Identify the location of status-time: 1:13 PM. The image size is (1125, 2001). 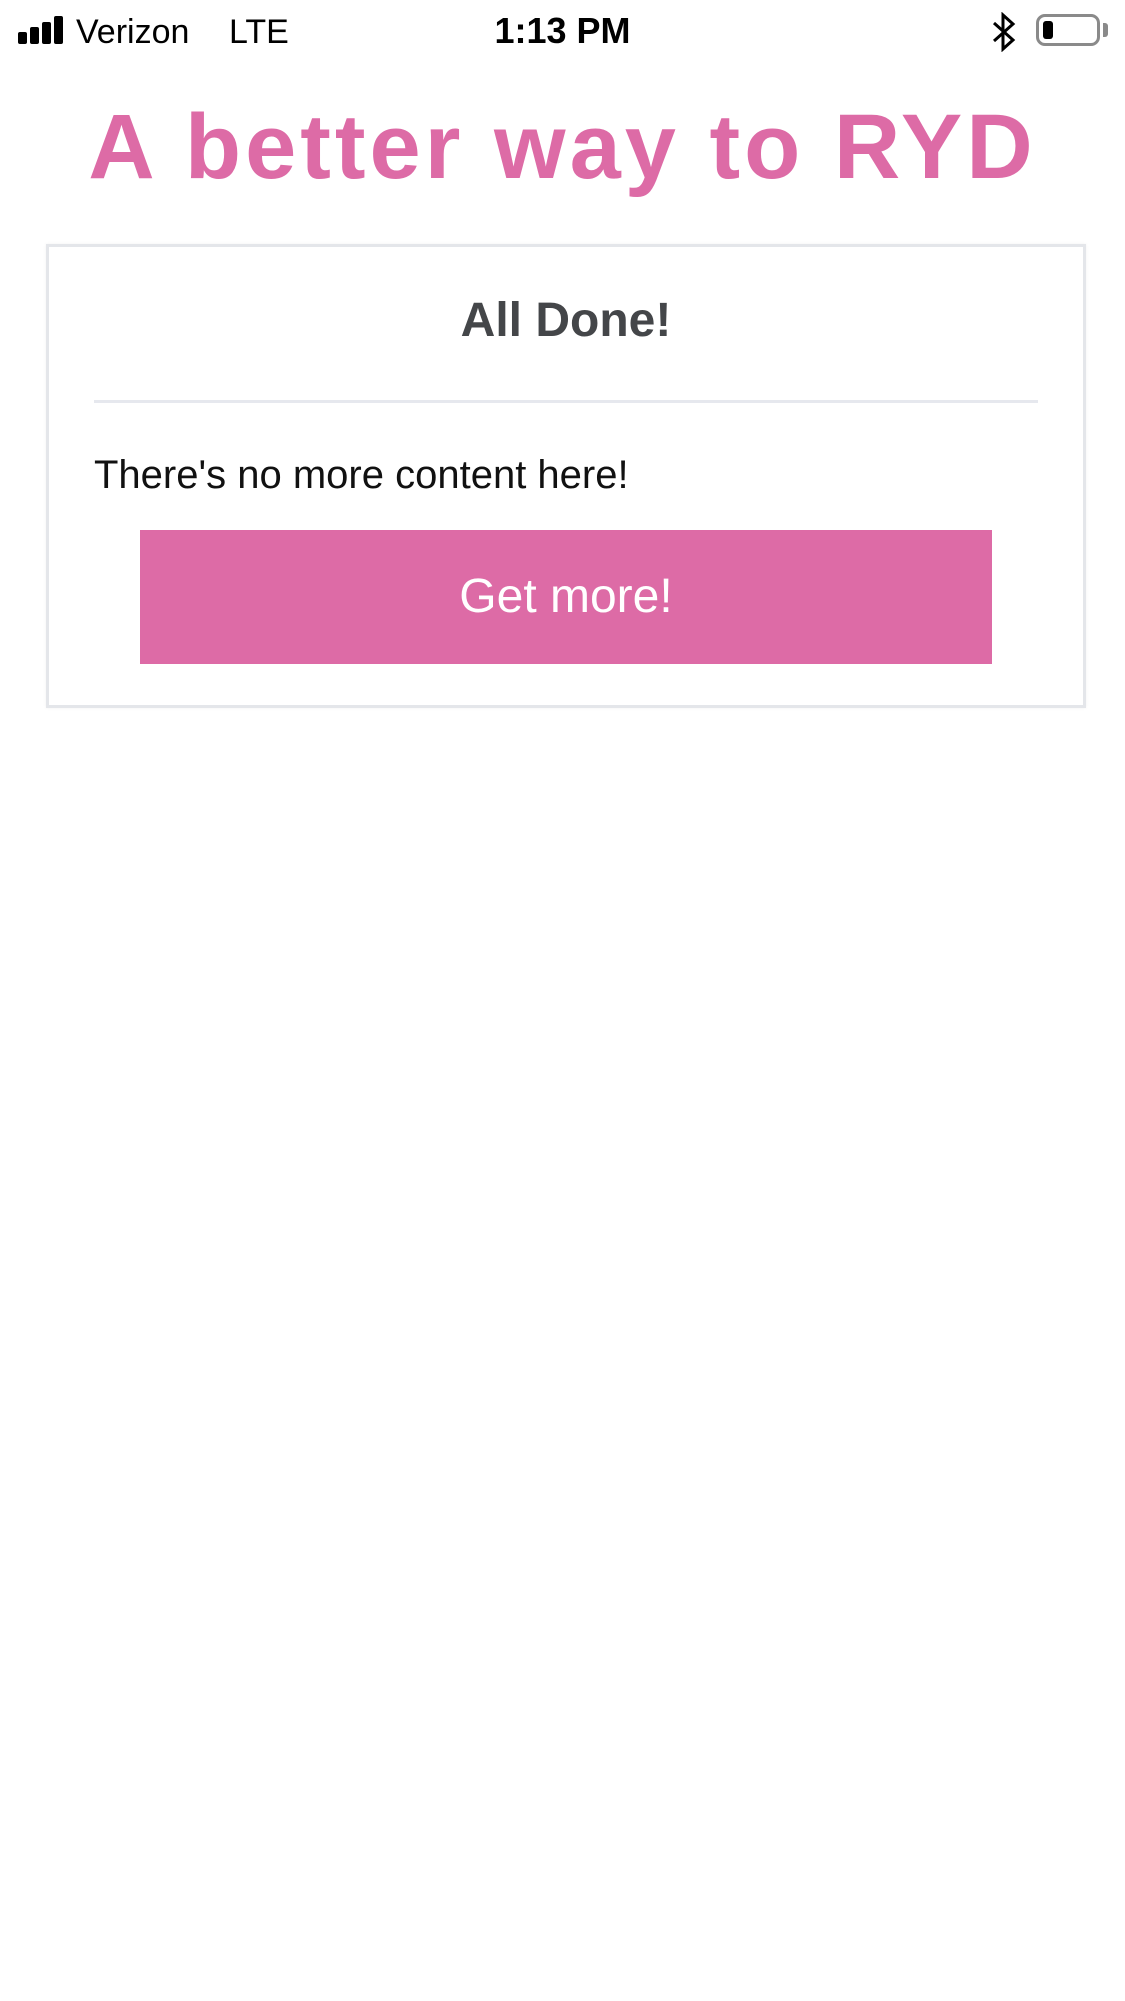
(562, 30).